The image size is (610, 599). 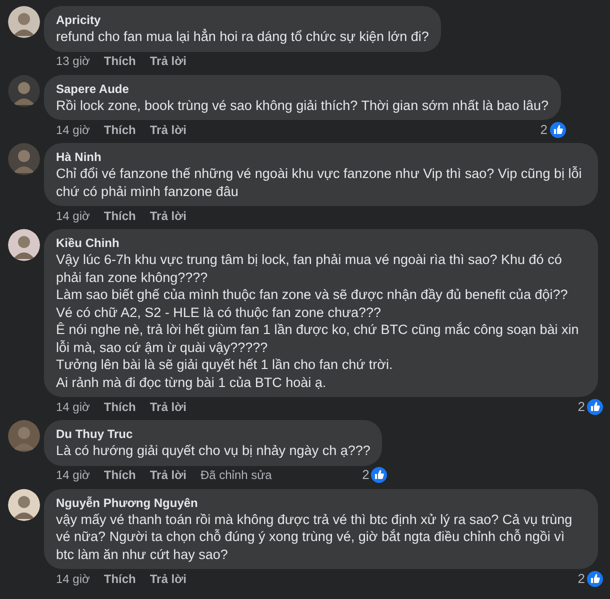 I want to click on comment-text: Chỉ đổi vé fanzone thế những vé ngoài khu vực fanzone như Vip thì sao? Vip cũng bị lỗi chứ có phải mình fanzone đâu, so click(x=319, y=182).